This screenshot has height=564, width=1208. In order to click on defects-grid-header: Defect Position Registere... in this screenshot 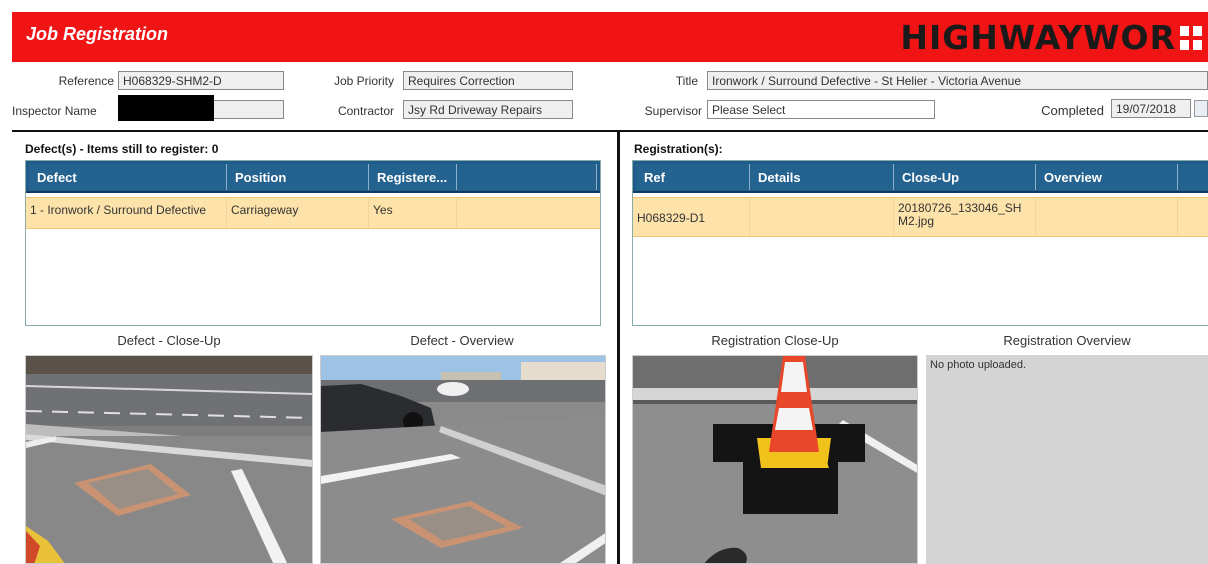, I will do `click(313, 177)`.